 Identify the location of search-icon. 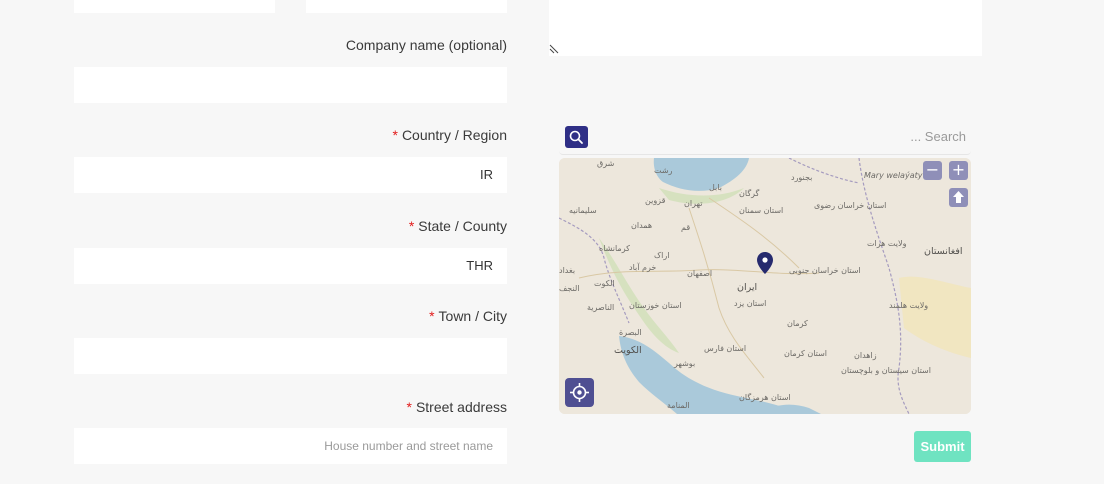
(576, 137).